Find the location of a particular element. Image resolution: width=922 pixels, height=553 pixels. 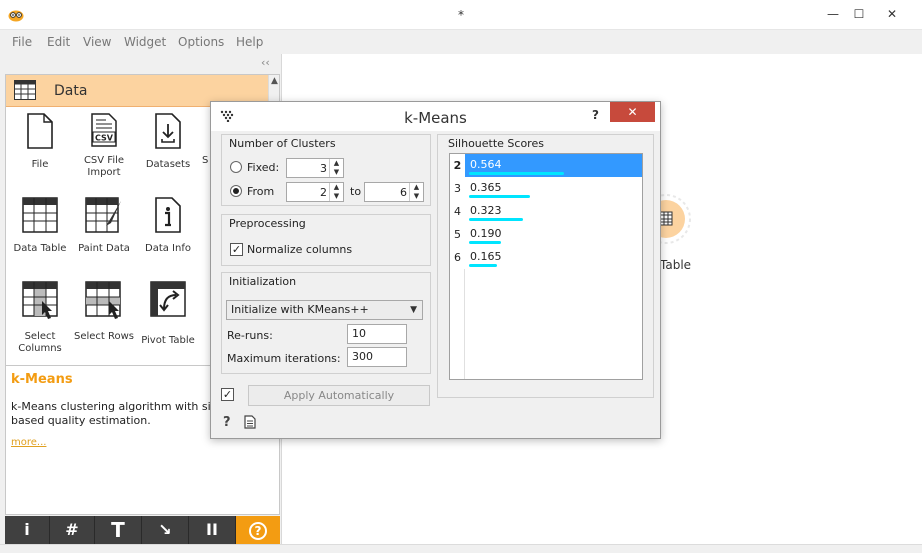

widget-label: Data Info is located at coordinates (168, 248).